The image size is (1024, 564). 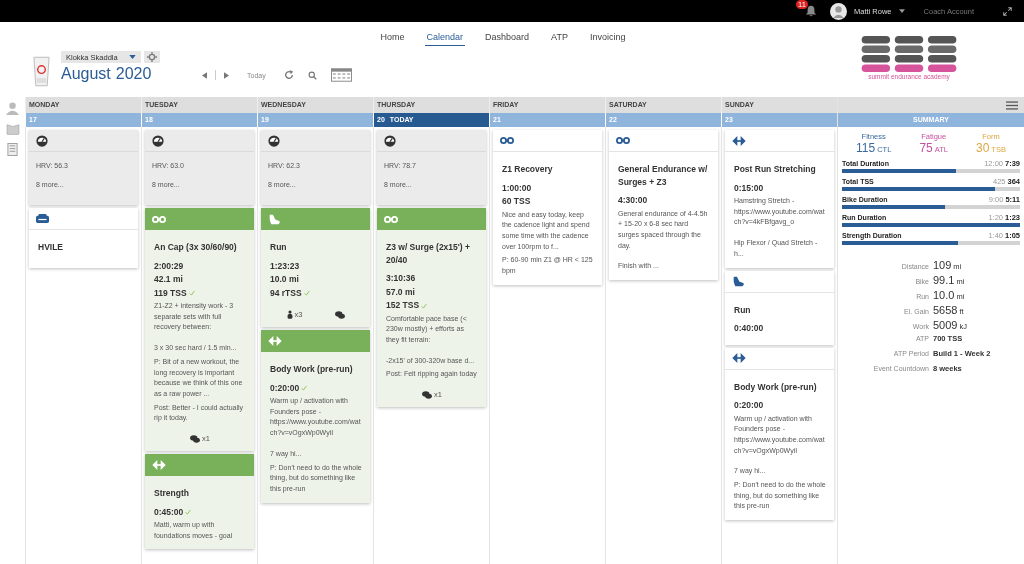 I want to click on workout-stat: 119 TSS, so click(x=170, y=293).